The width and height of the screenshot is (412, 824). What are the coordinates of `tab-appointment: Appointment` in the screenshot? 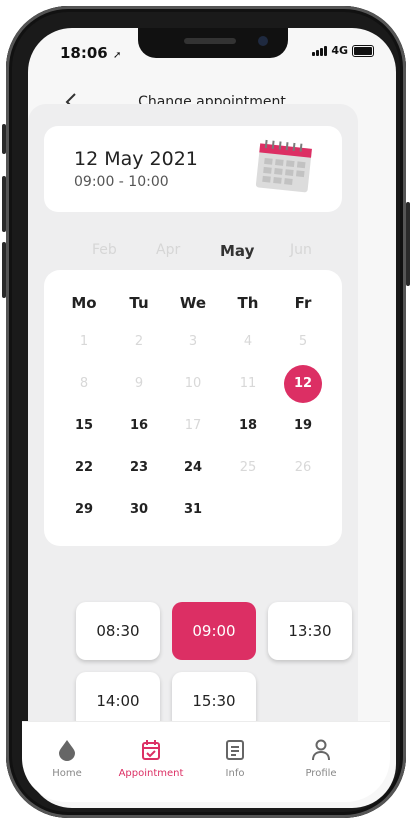 It's located at (151, 758).